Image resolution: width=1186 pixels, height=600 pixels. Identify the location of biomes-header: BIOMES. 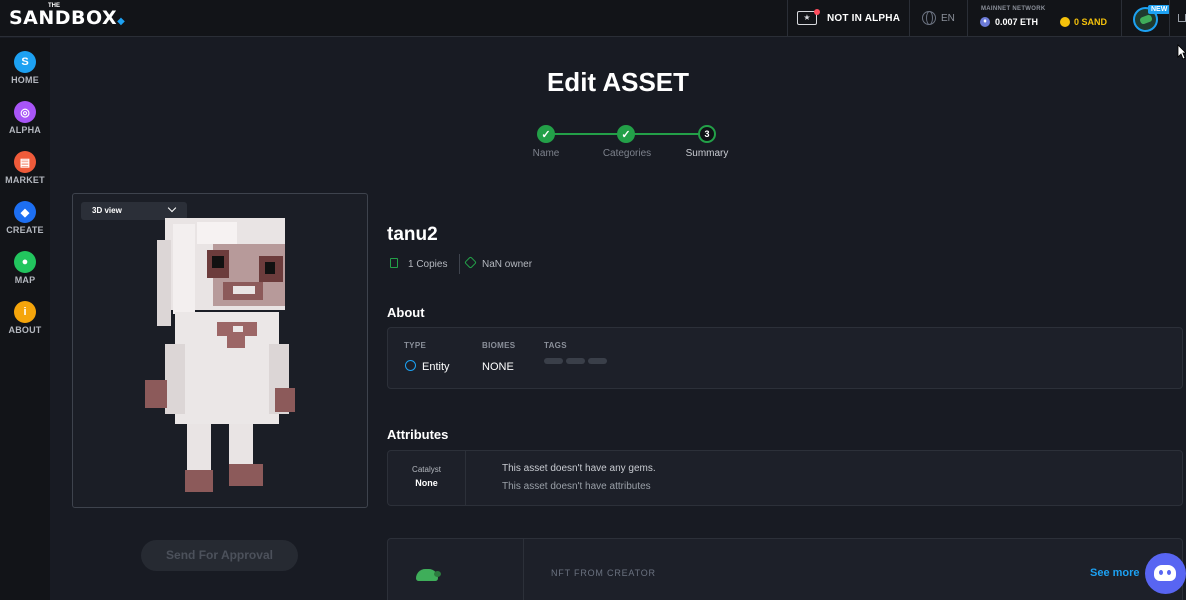
(499, 345).